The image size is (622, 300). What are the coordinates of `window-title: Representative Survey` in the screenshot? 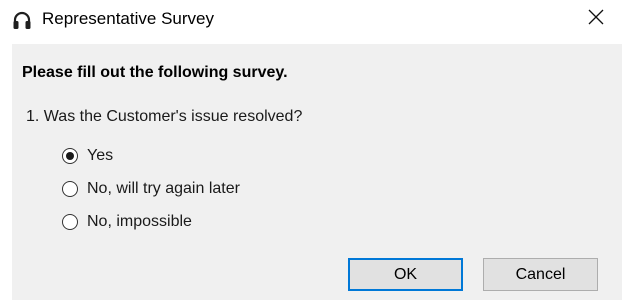 It's located at (128, 18).